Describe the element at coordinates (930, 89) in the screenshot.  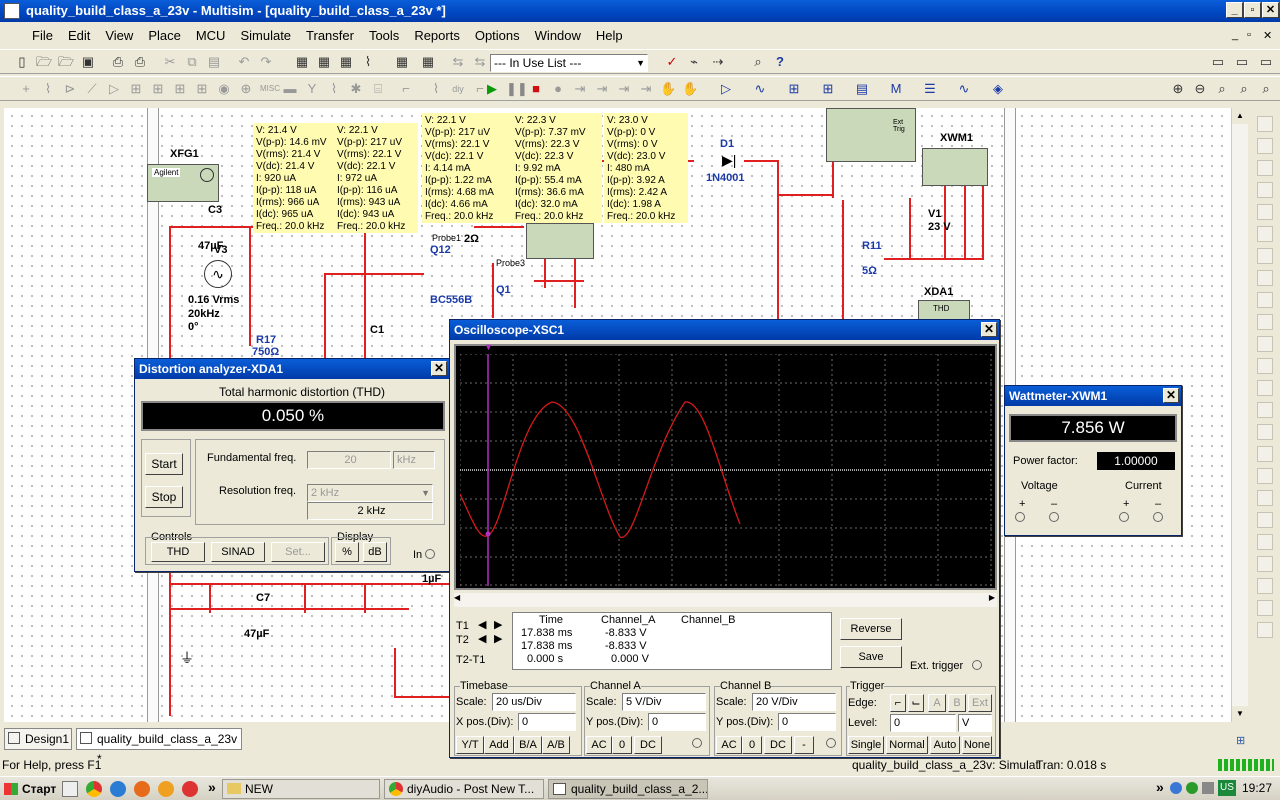
I see `word-generator-icon: ☰` at that location.